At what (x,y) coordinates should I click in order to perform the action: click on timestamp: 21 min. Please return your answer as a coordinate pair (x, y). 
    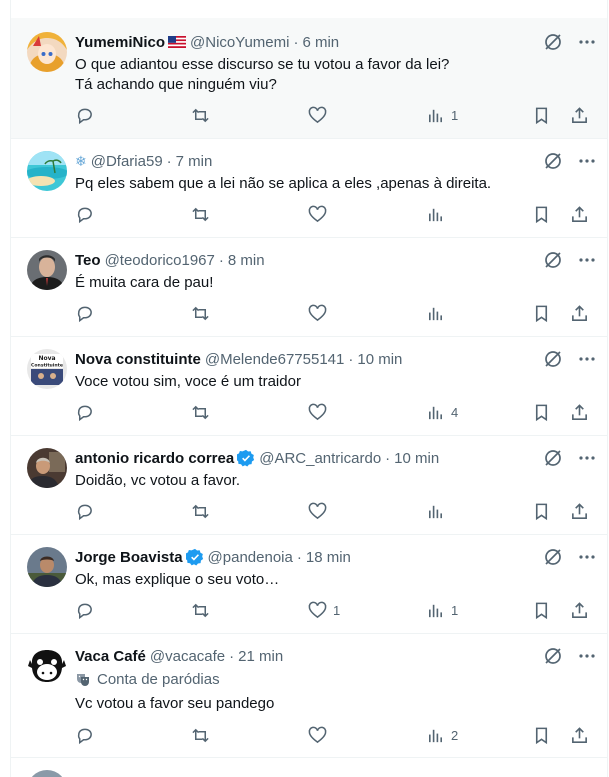
    Looking at the image, I should click on (260, 656).